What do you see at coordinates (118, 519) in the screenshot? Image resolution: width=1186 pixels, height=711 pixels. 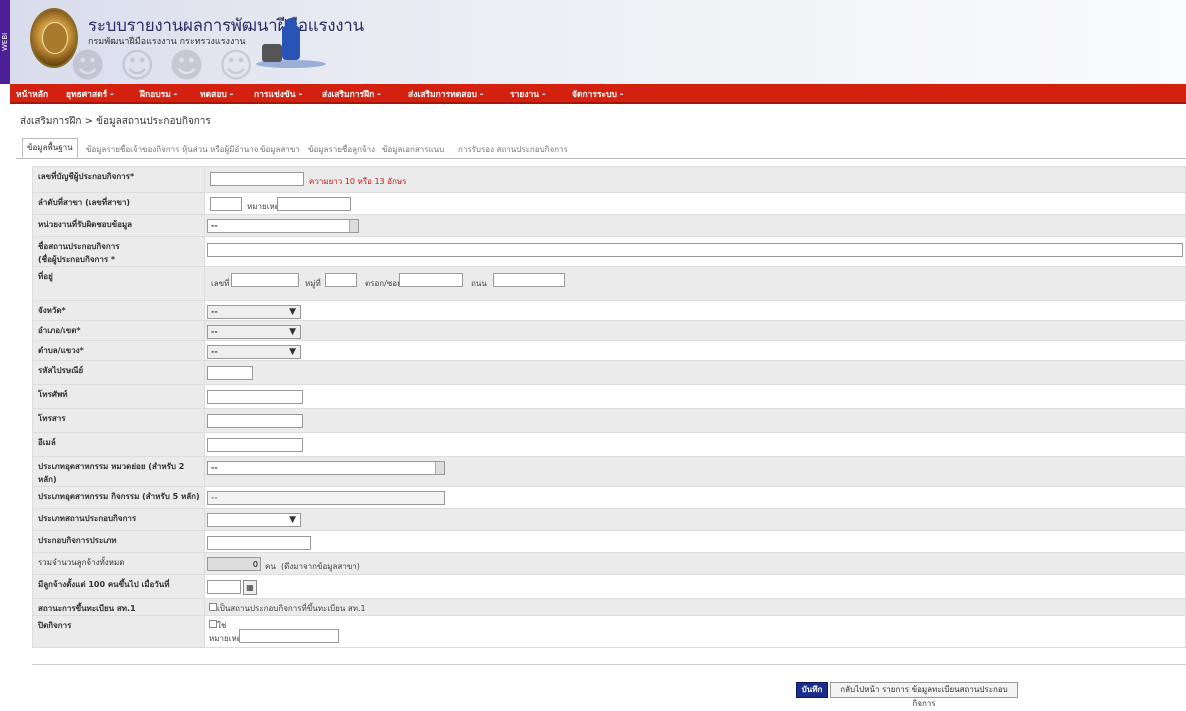 I see `biztype-label: ประเภทสถานประกอบกิจการ` at bounding box center [118, 519].